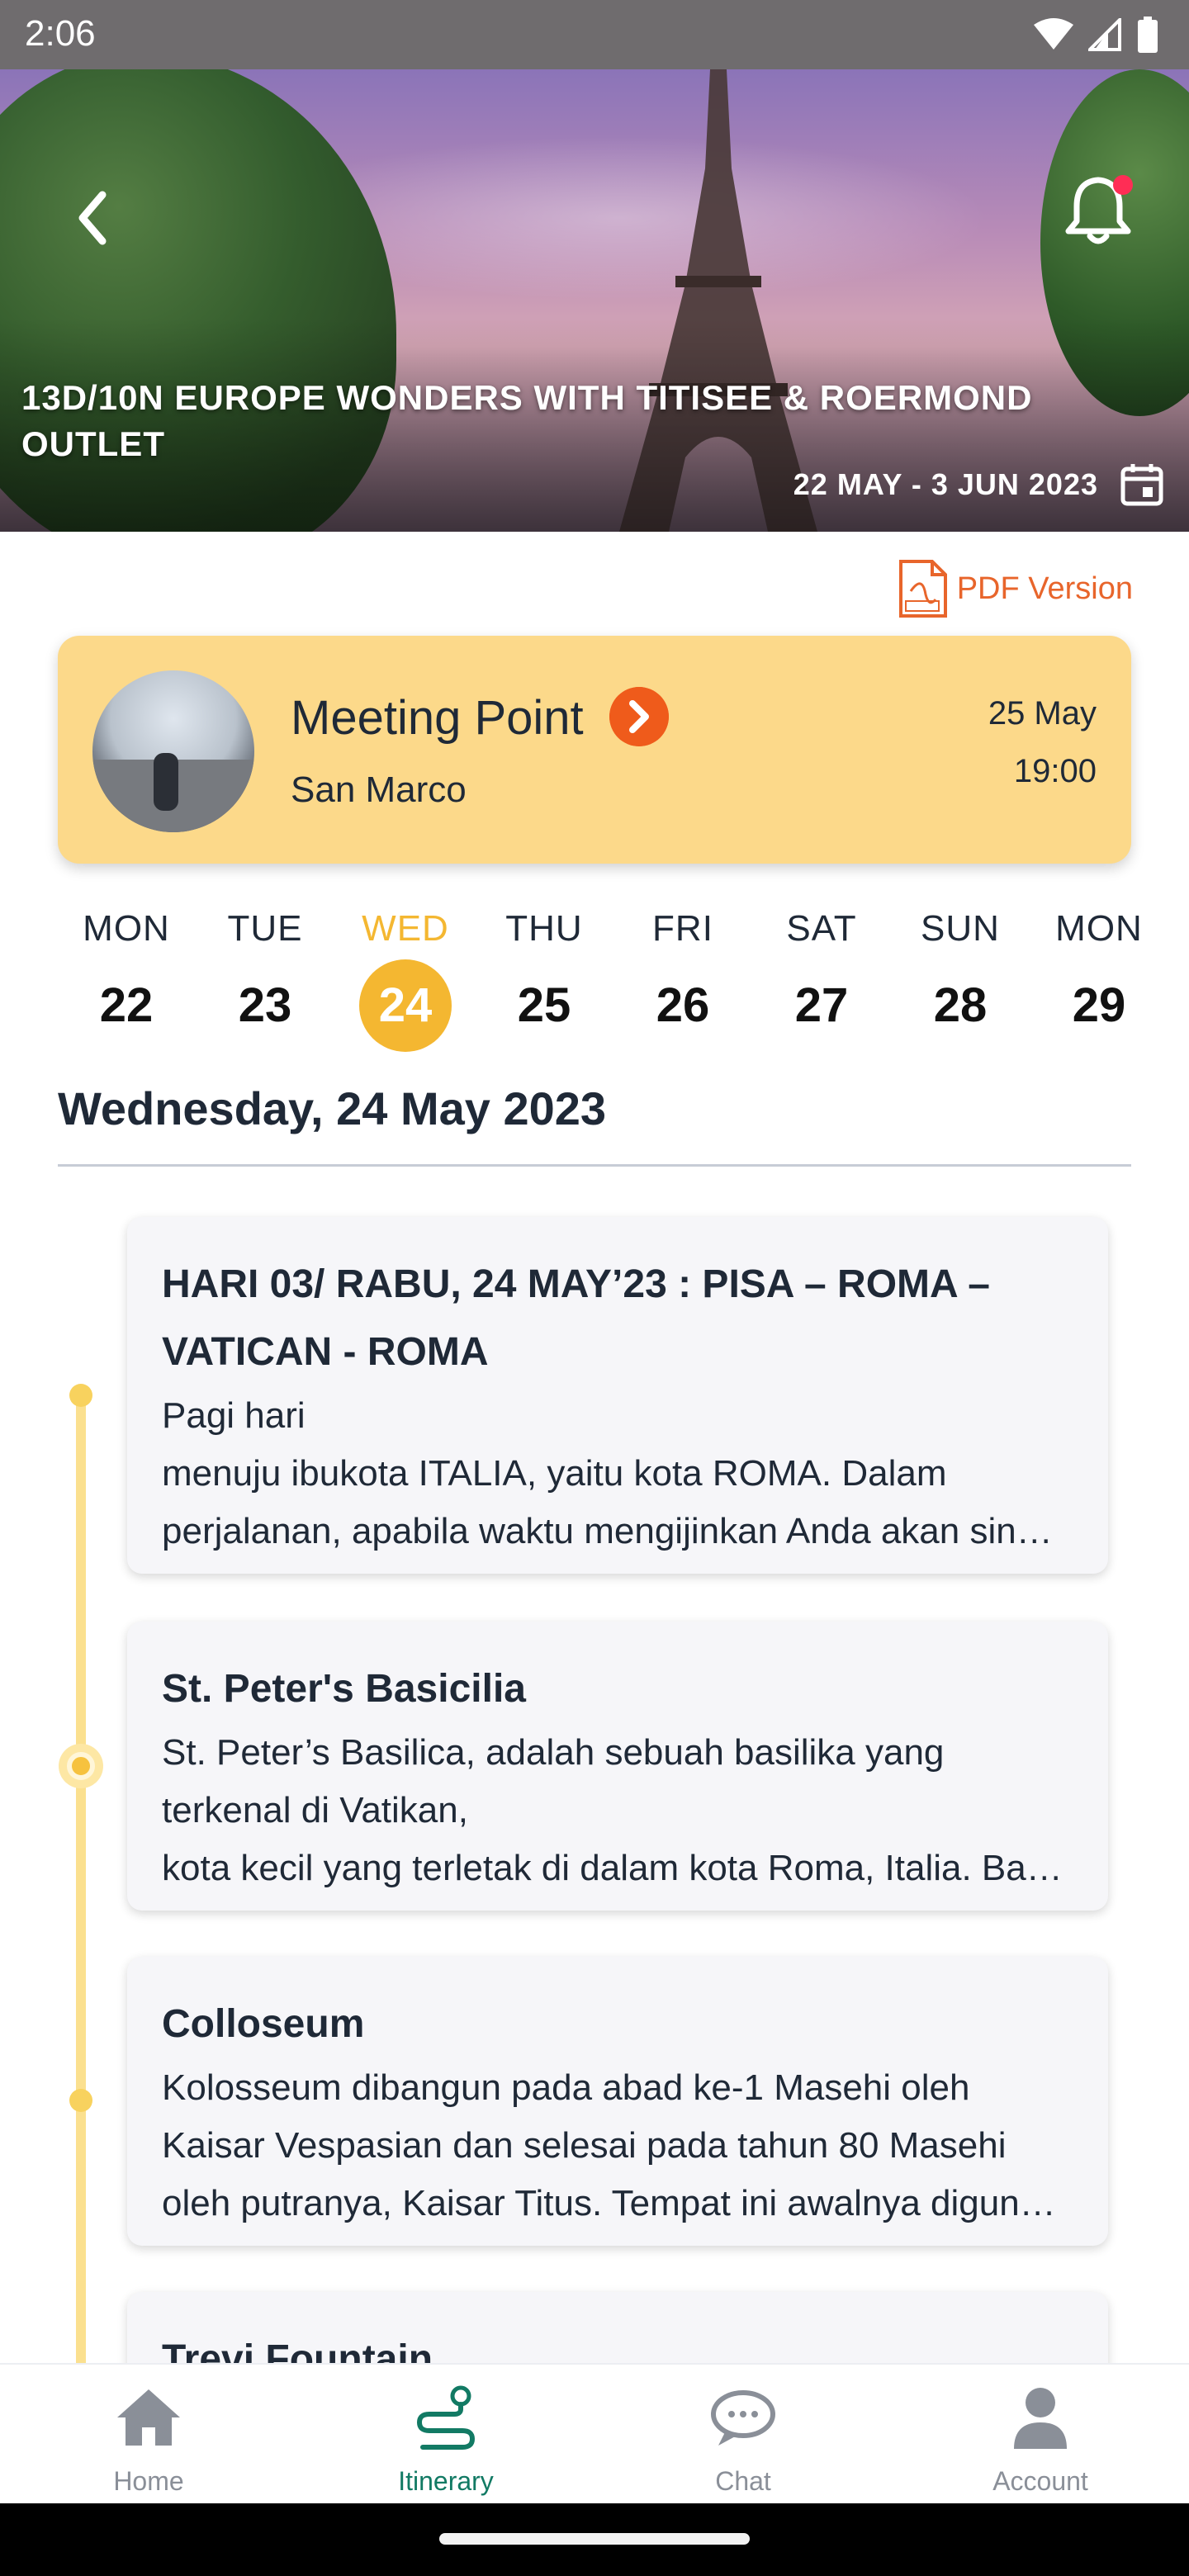  Describe the element at coordinates (960, 928) in the screenshot. I see `day-name: SUN` at that location.